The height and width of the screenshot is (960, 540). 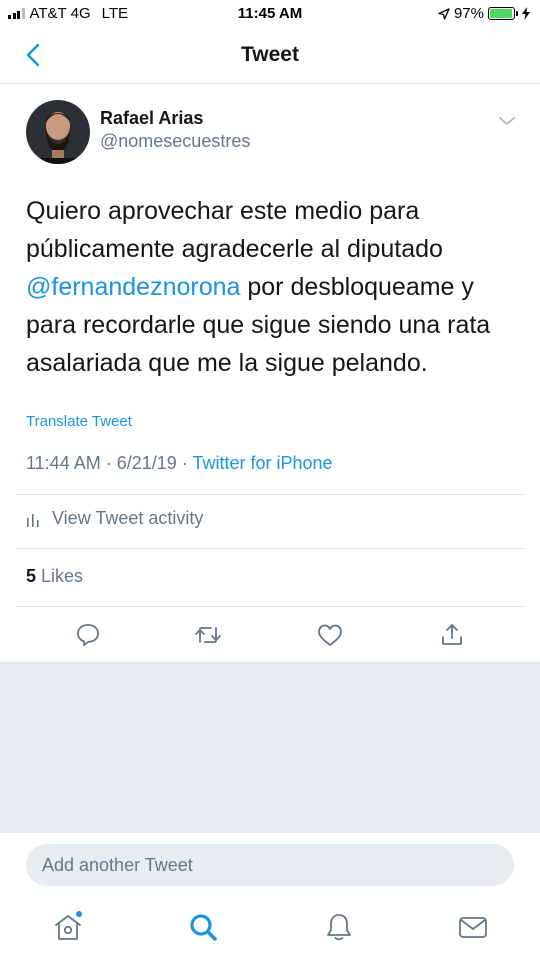 What do you see at coordinates (270, 635) in the screenshot?
I see `tweet-actions` at bounding box center [270, 635].